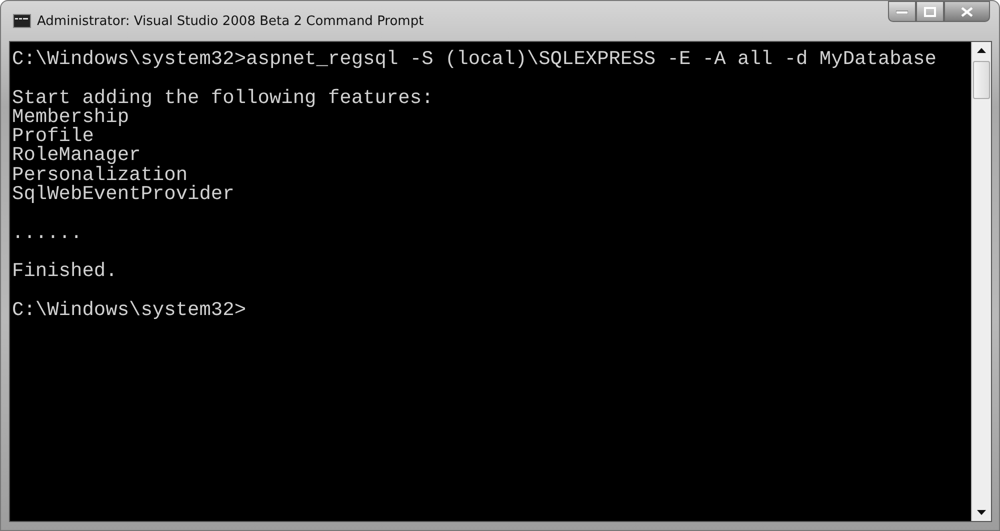 This screenshot has height=531, width=1000. Describe the element at coordinates (100, 176) in the screenshot. I see `console-line: Personalization` at that location.